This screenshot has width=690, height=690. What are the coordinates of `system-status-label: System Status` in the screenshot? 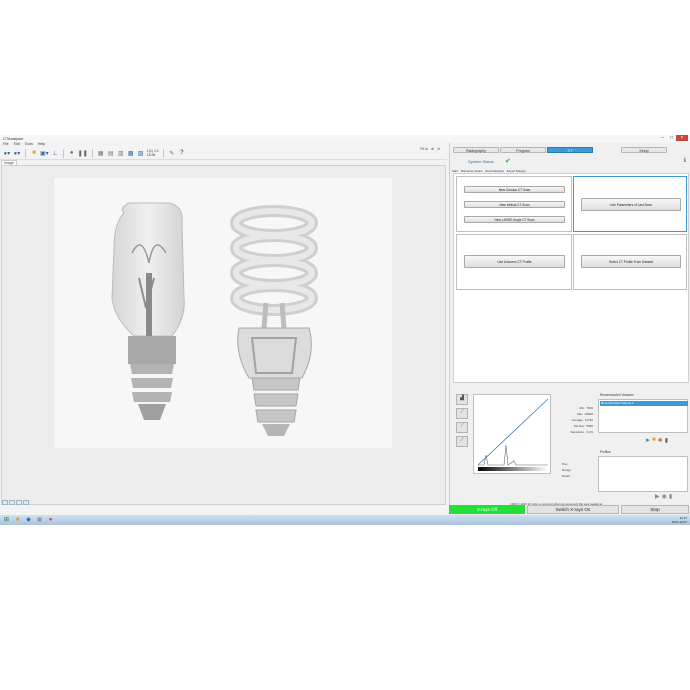 It's located at (481, 161).